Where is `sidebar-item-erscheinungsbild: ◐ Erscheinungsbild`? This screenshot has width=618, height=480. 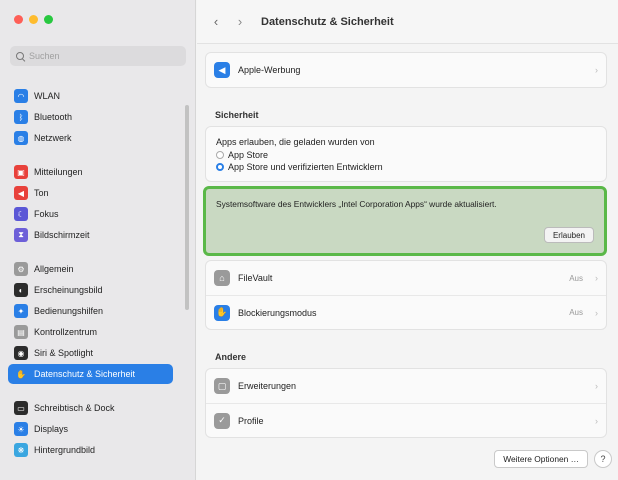 sidebar-item-erscheinungsbild: ◐ Erscheinungsbild is located at coordinates (90, 290).